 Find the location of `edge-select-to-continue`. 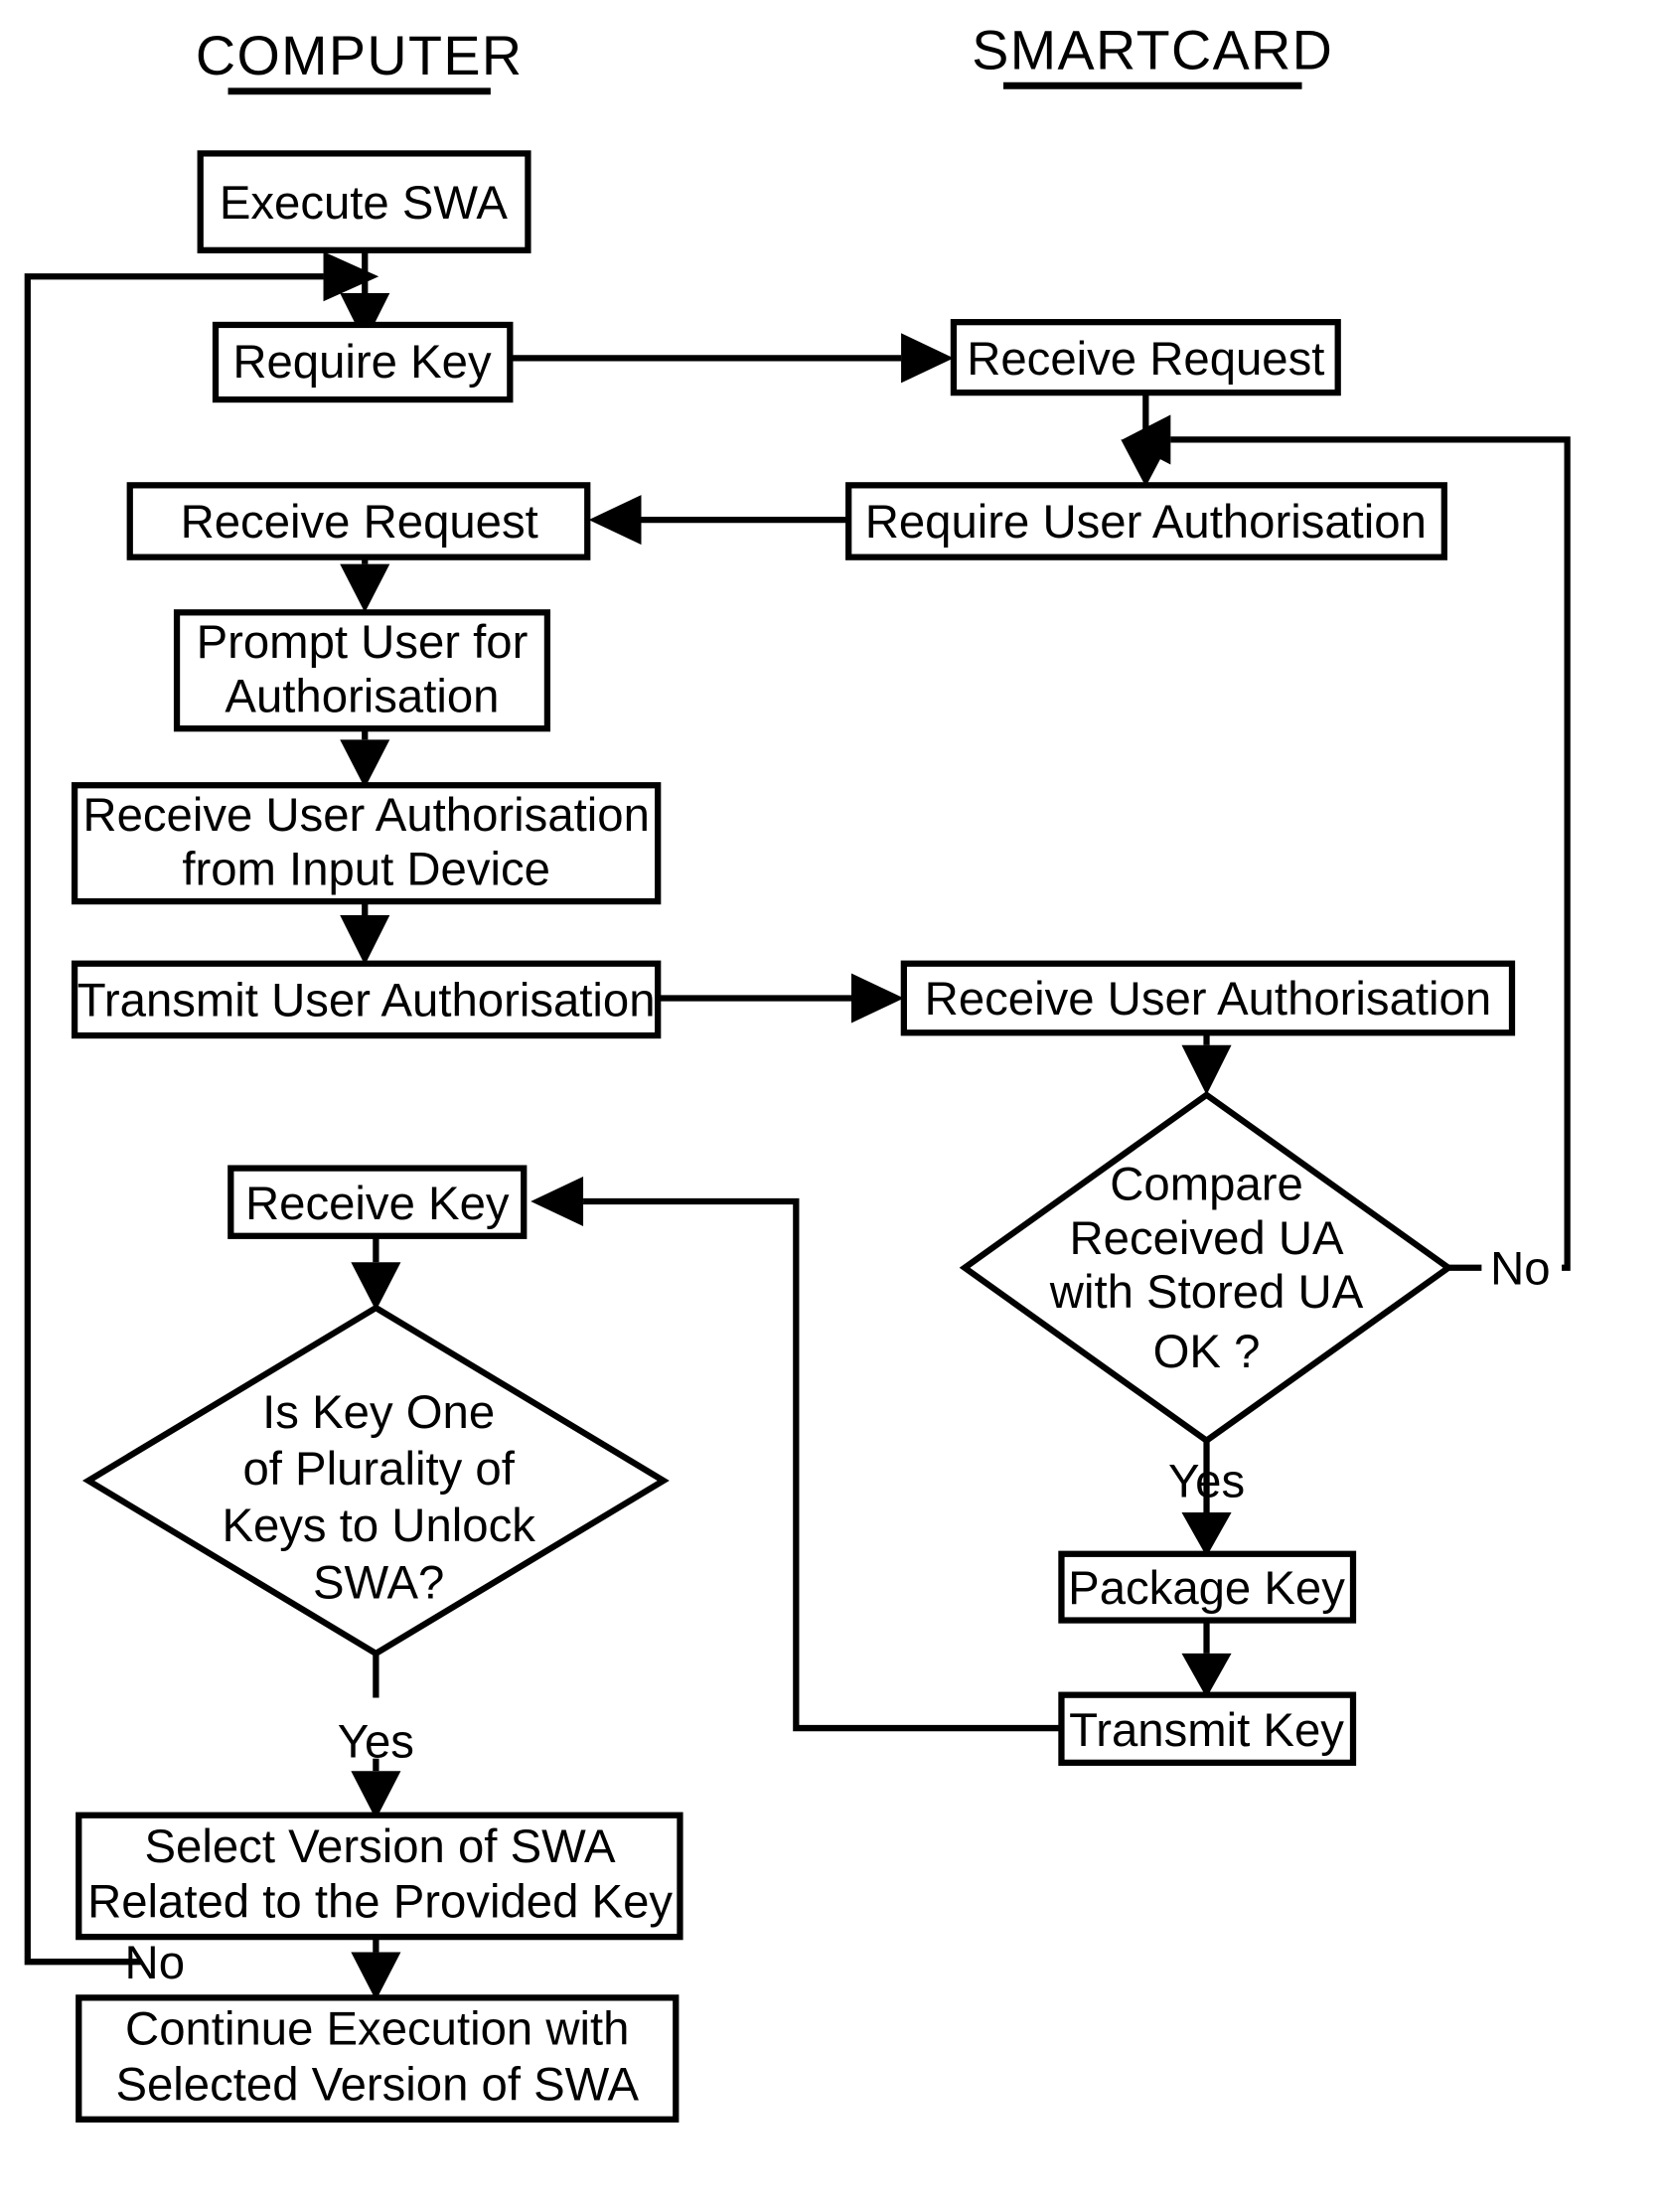

edge-select-to-continue is located at coordinates (376, 1968).